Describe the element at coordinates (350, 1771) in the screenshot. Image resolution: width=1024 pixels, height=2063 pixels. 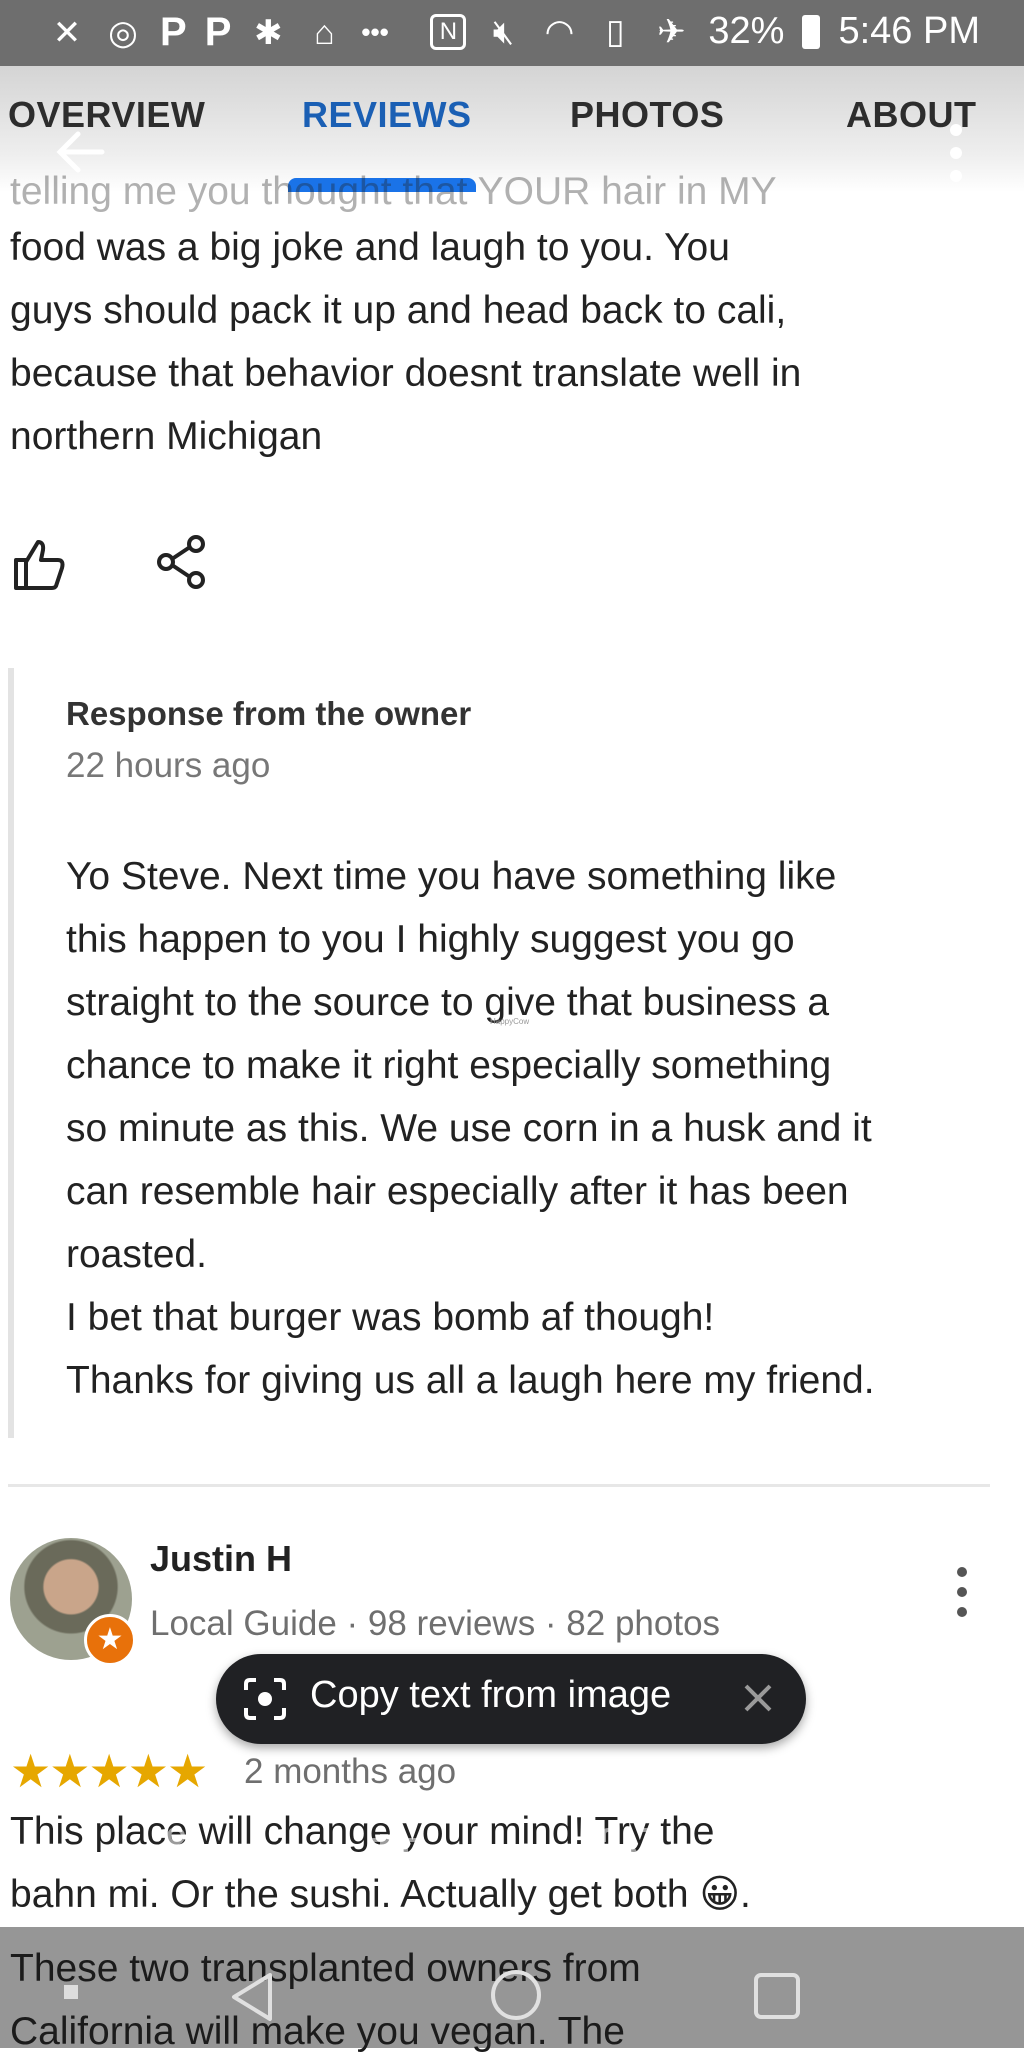
I see `review-age: 2 months ago` at that location.